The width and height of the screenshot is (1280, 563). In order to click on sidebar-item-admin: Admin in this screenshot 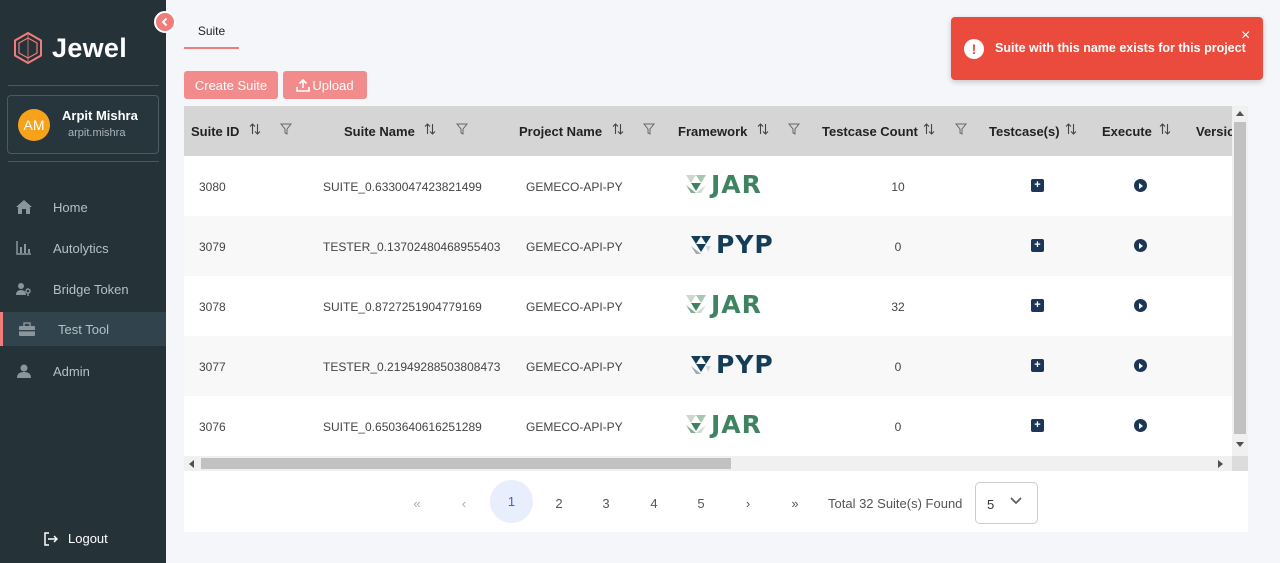, I will do `click(83, 371)`.